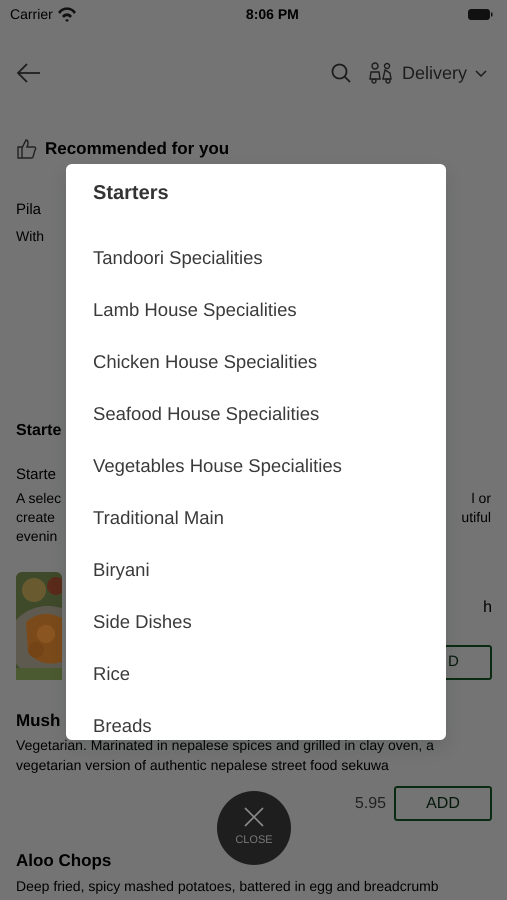 The width and height of the screenshot is (507, 900). What do you see at coordinates (195, 310) in the screenshot?
I see `category-item: Lamb House Specialities` at bounding box center [195, 310].